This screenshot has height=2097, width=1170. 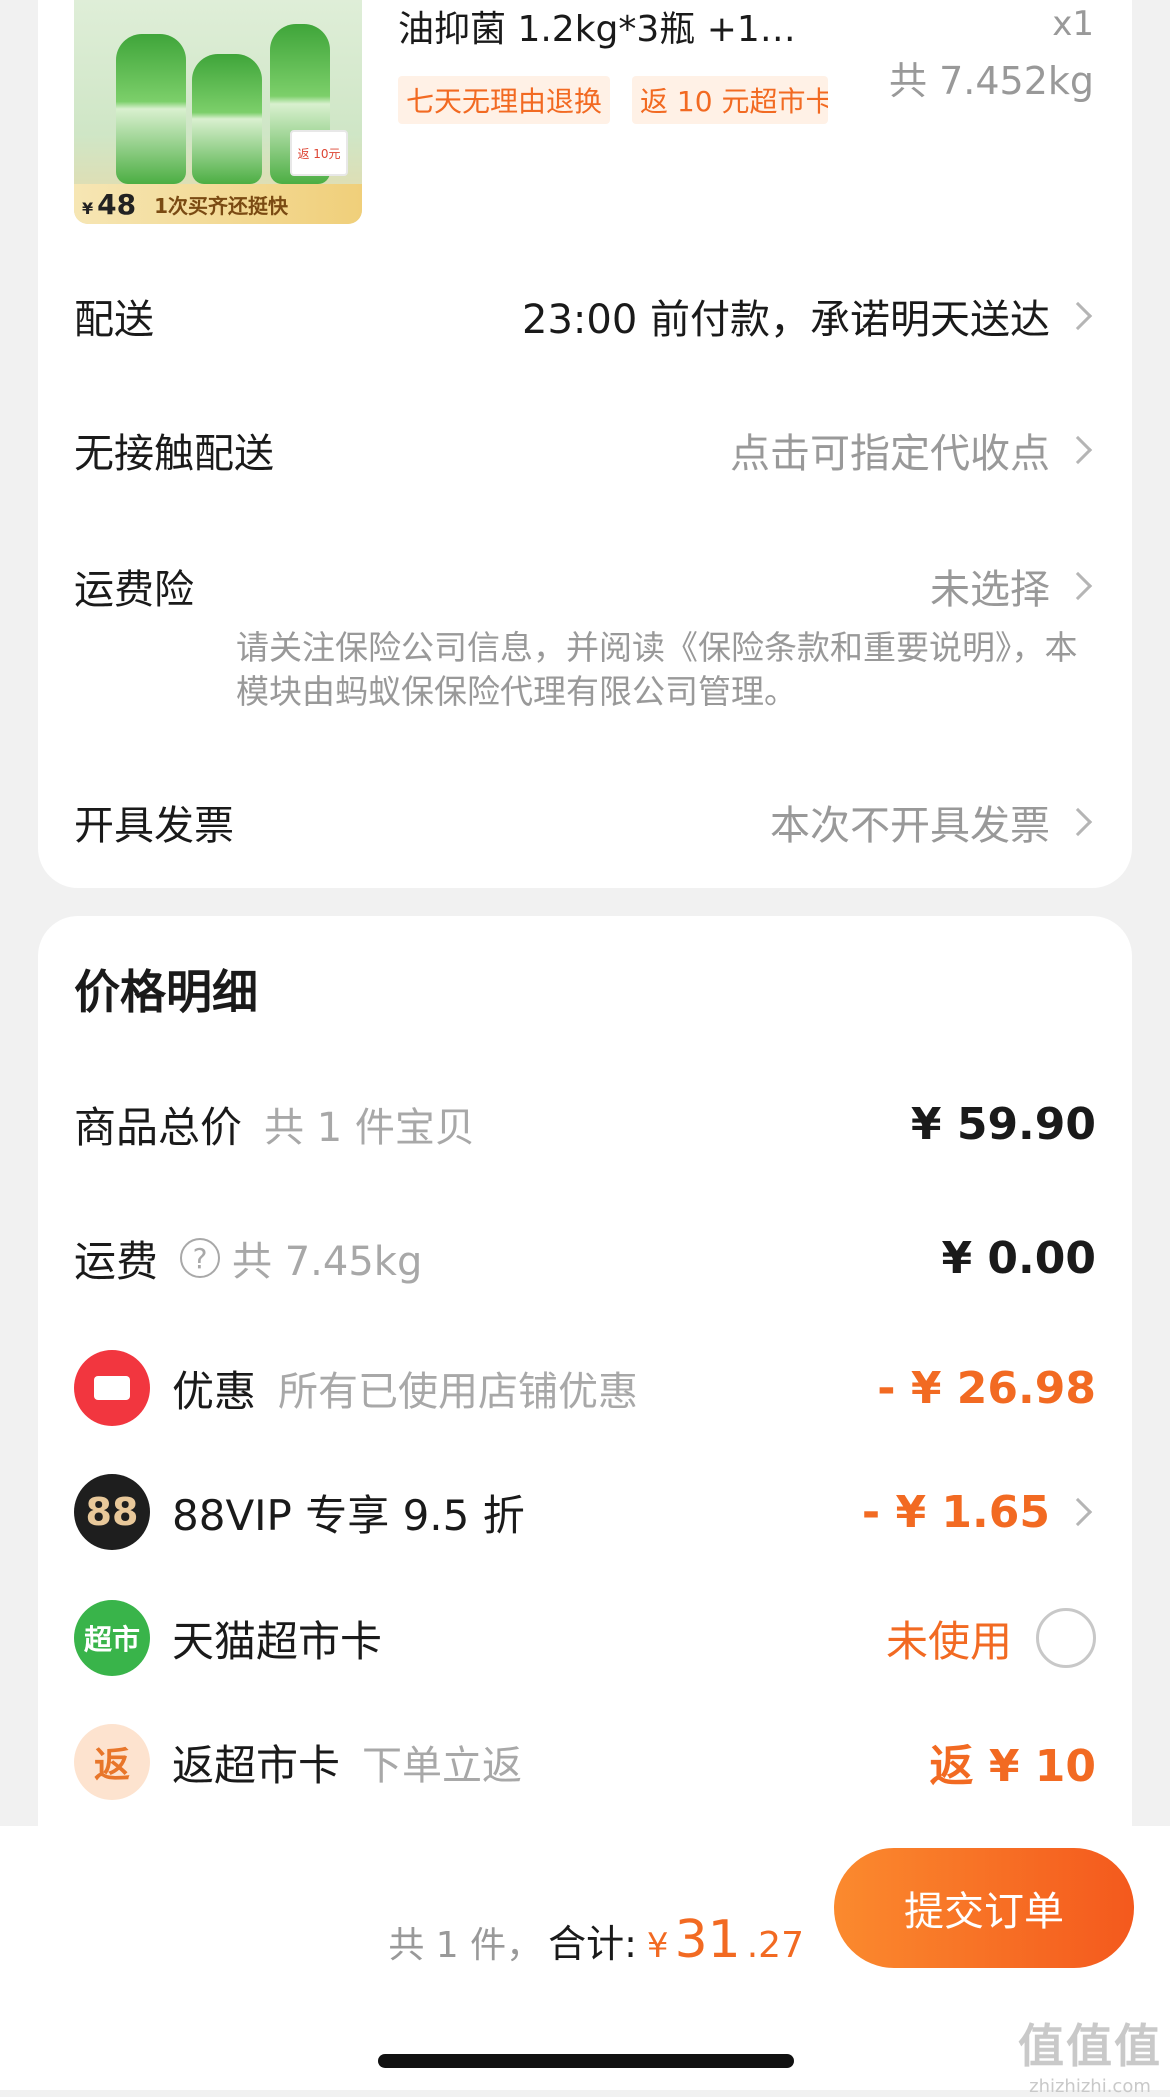 I want to click on rebate-amount: 返 ¥ 10, so click(x=1012, y=1766).